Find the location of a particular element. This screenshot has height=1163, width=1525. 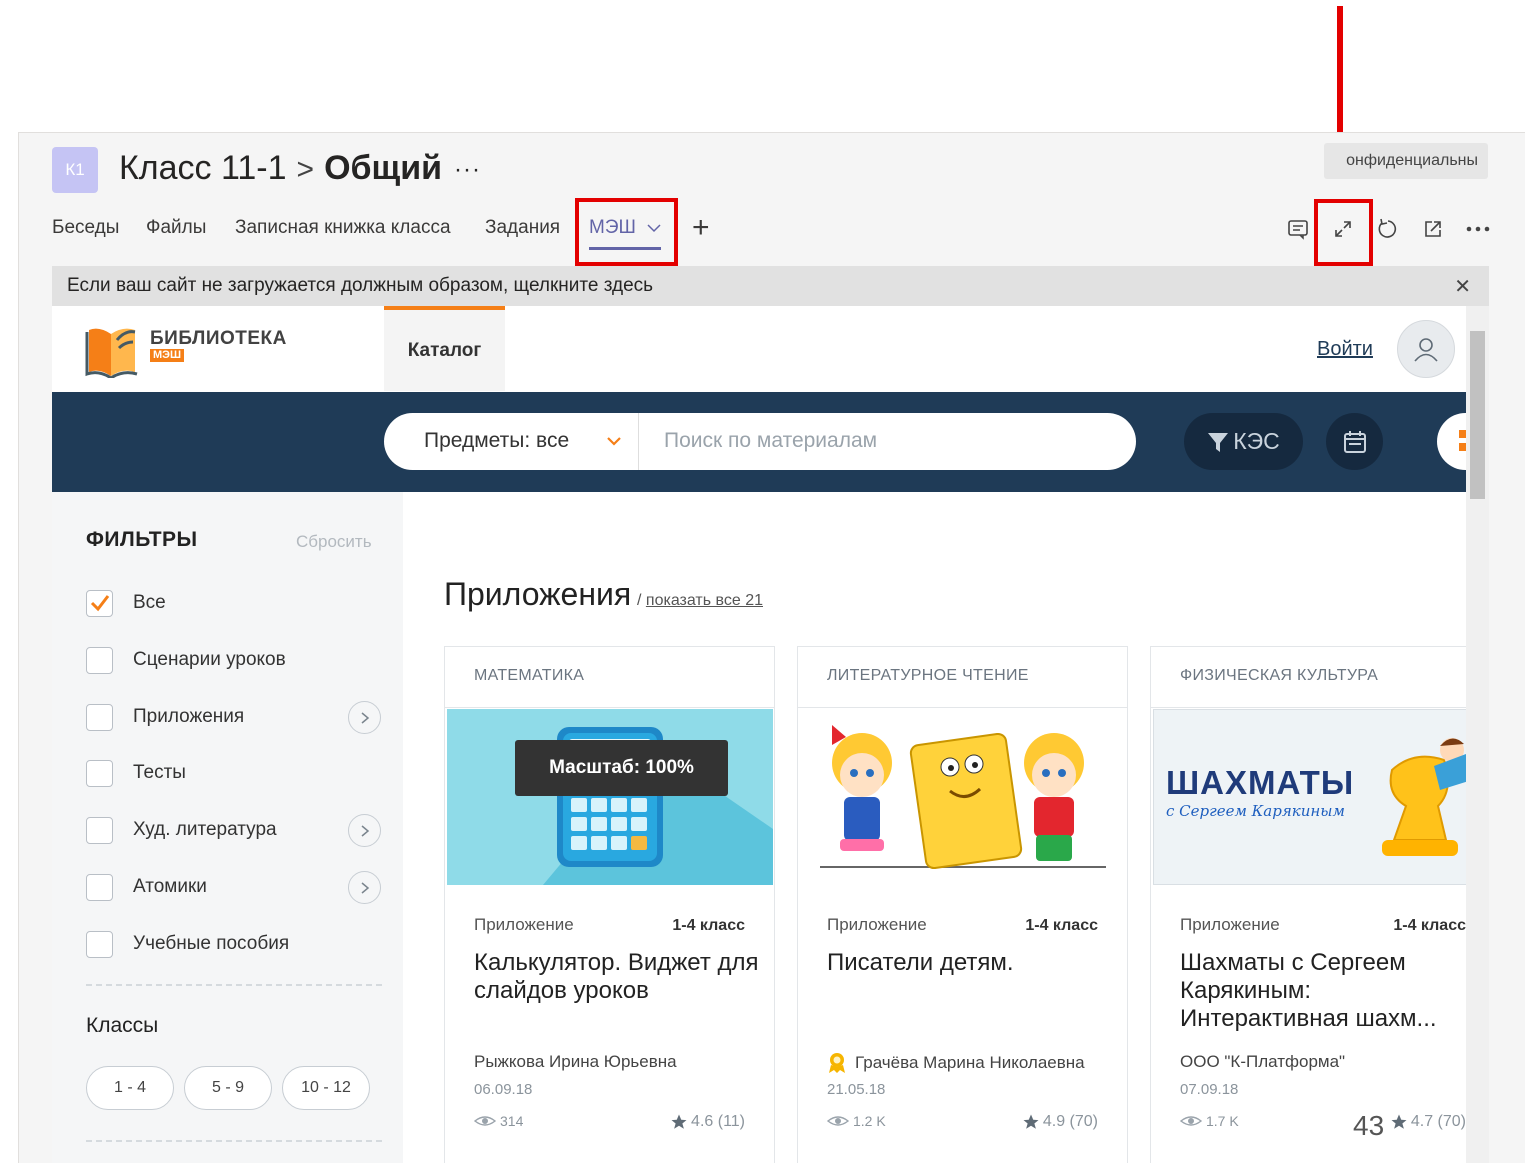

channel-more-icon: ··· is located at coordinates (467, 169).